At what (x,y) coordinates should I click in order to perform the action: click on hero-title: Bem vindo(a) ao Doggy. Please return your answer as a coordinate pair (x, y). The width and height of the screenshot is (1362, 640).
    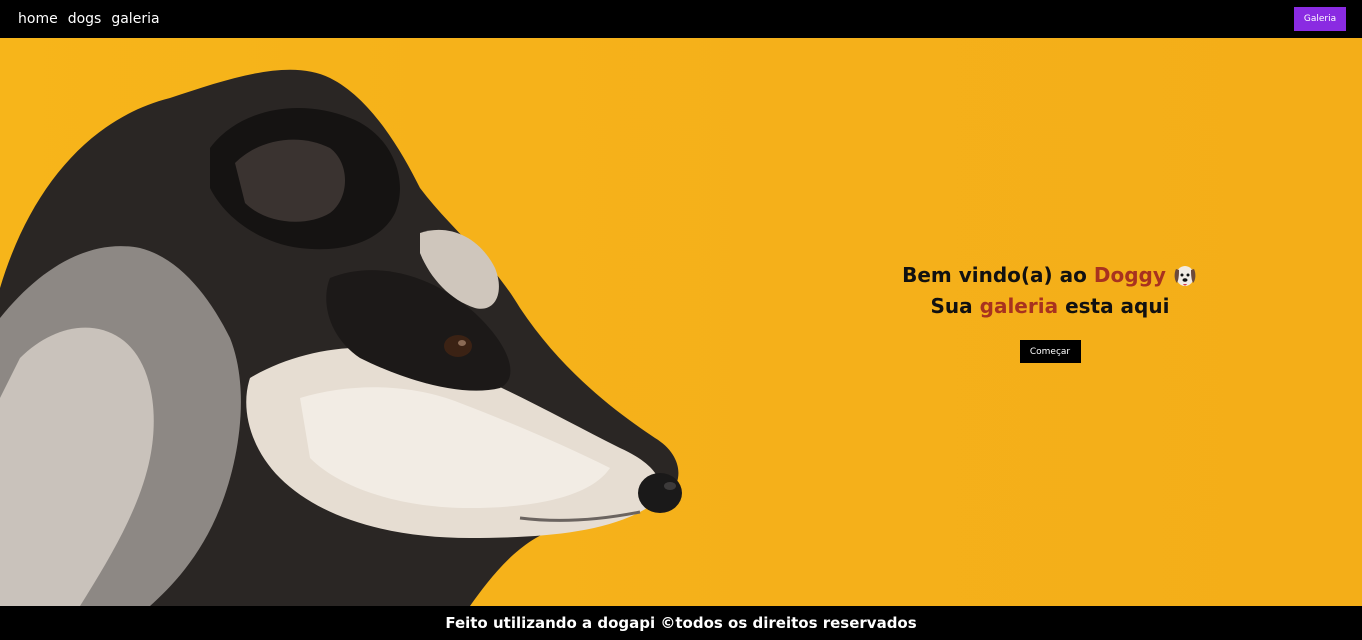
    Looking at the image, I should click on (1050, 275).